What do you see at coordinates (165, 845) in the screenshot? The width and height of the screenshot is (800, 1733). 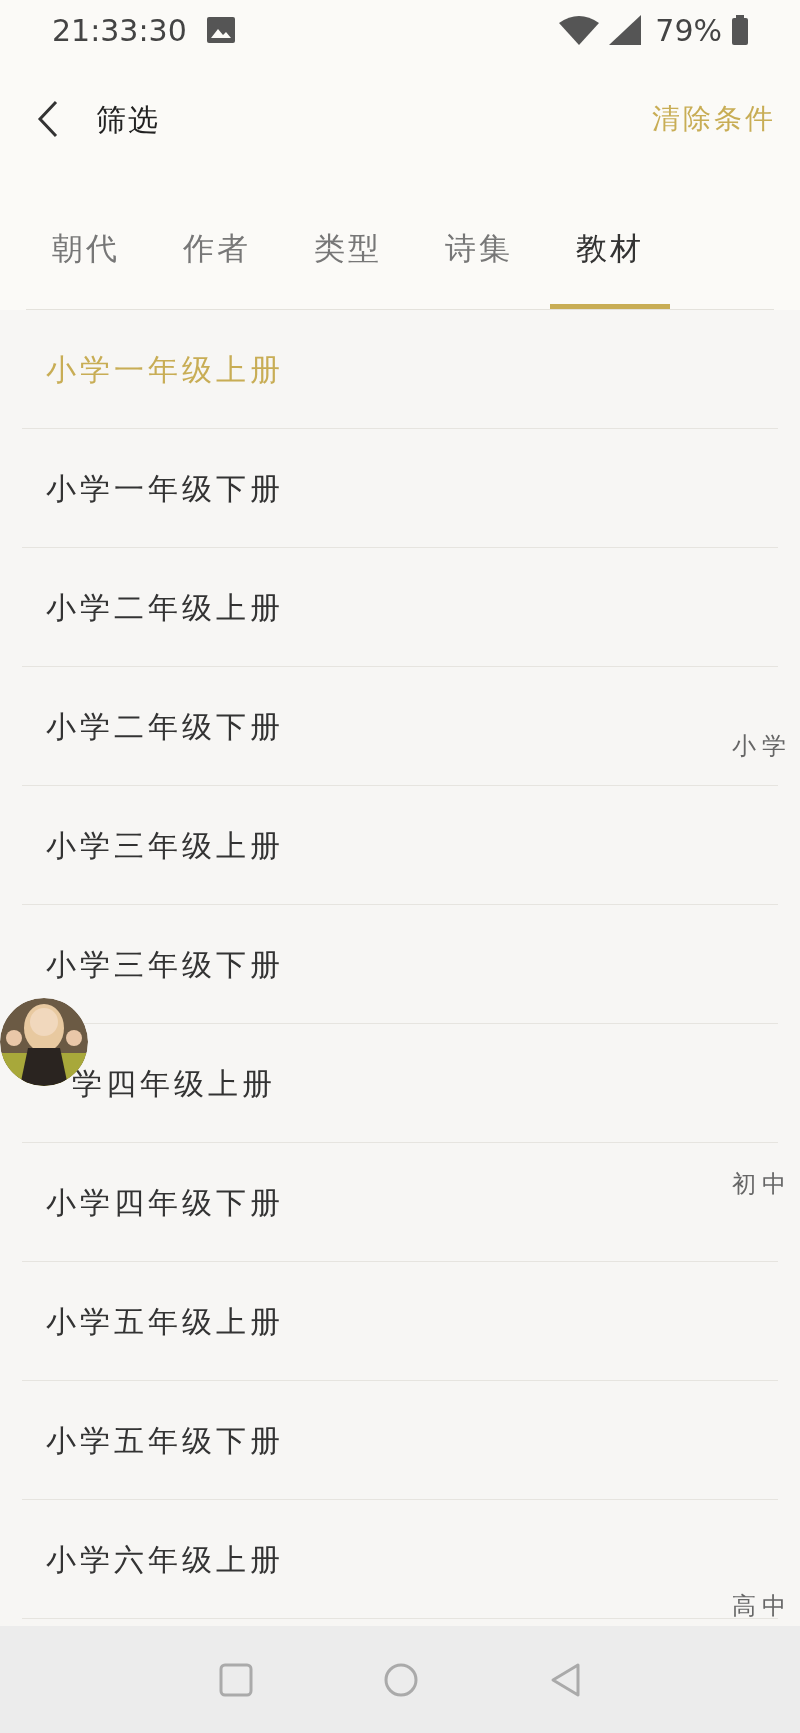 I see `textbook-item: 小学三年级上册` at bounding box center [165, 845].